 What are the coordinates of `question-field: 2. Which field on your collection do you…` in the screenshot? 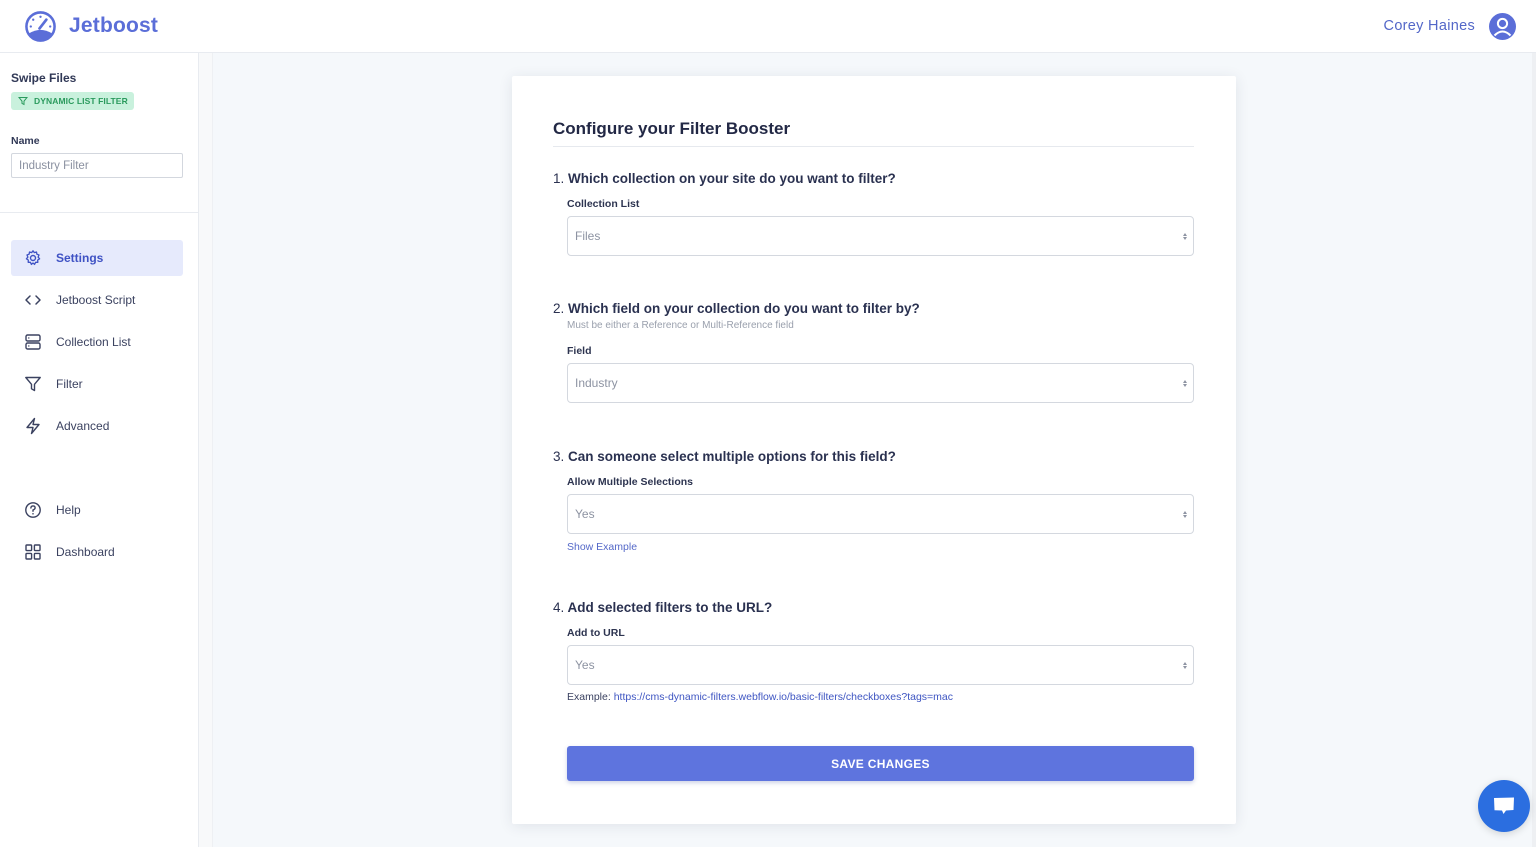 It's located at (873, 352).